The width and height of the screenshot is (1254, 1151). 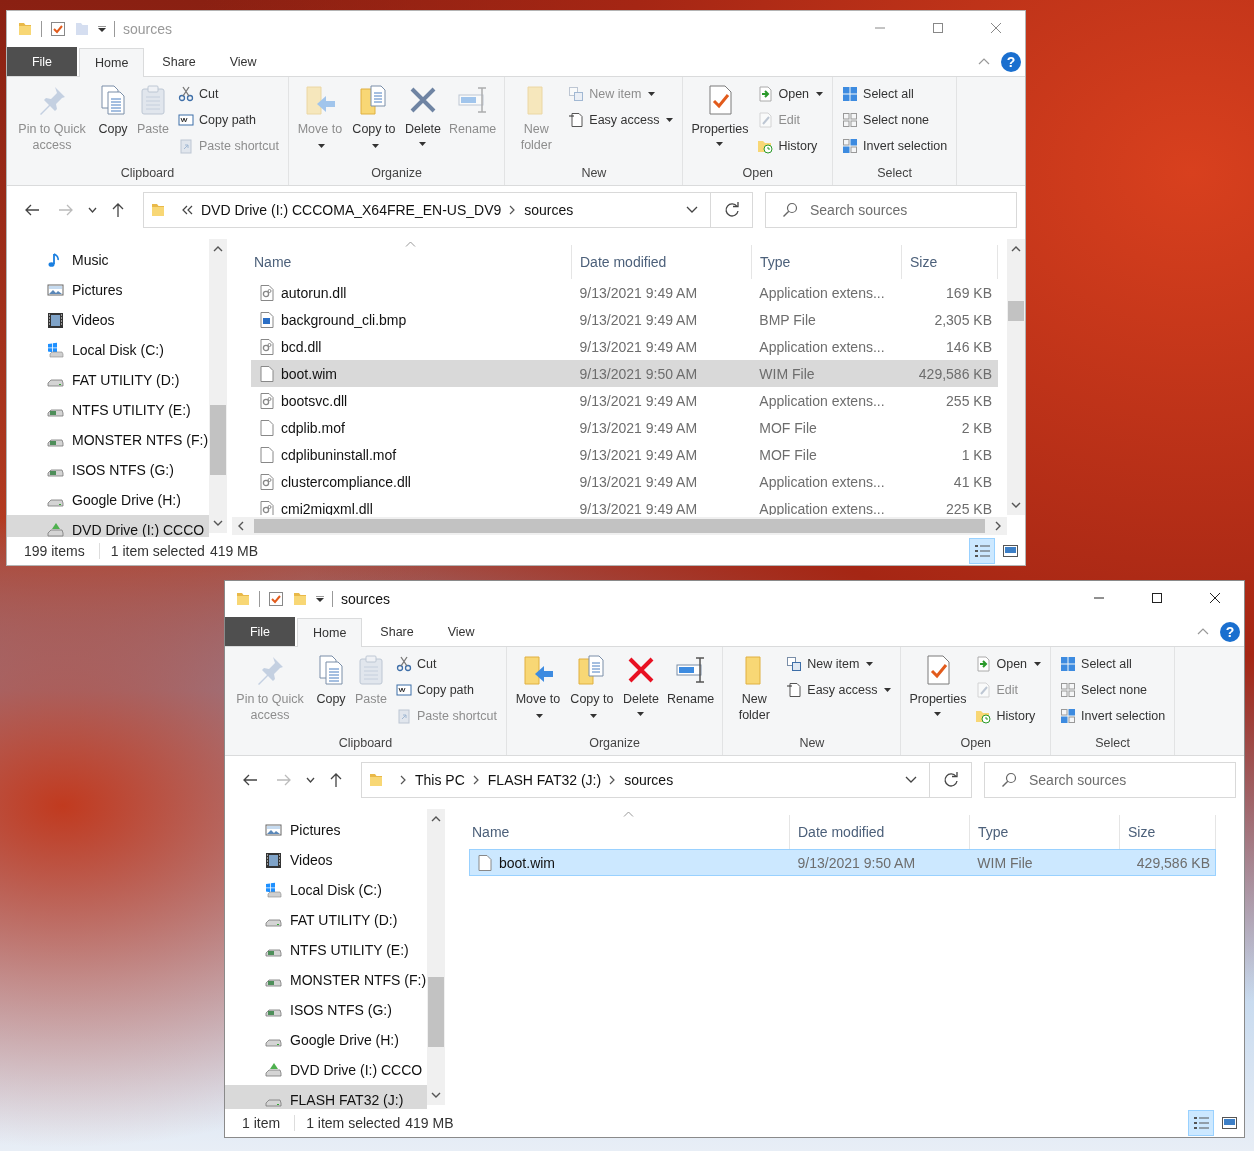 What do you see at coordinates (440, 779) in the screenshot?
I see `breadcrumb: This PC` at bounding box center [440, 779].